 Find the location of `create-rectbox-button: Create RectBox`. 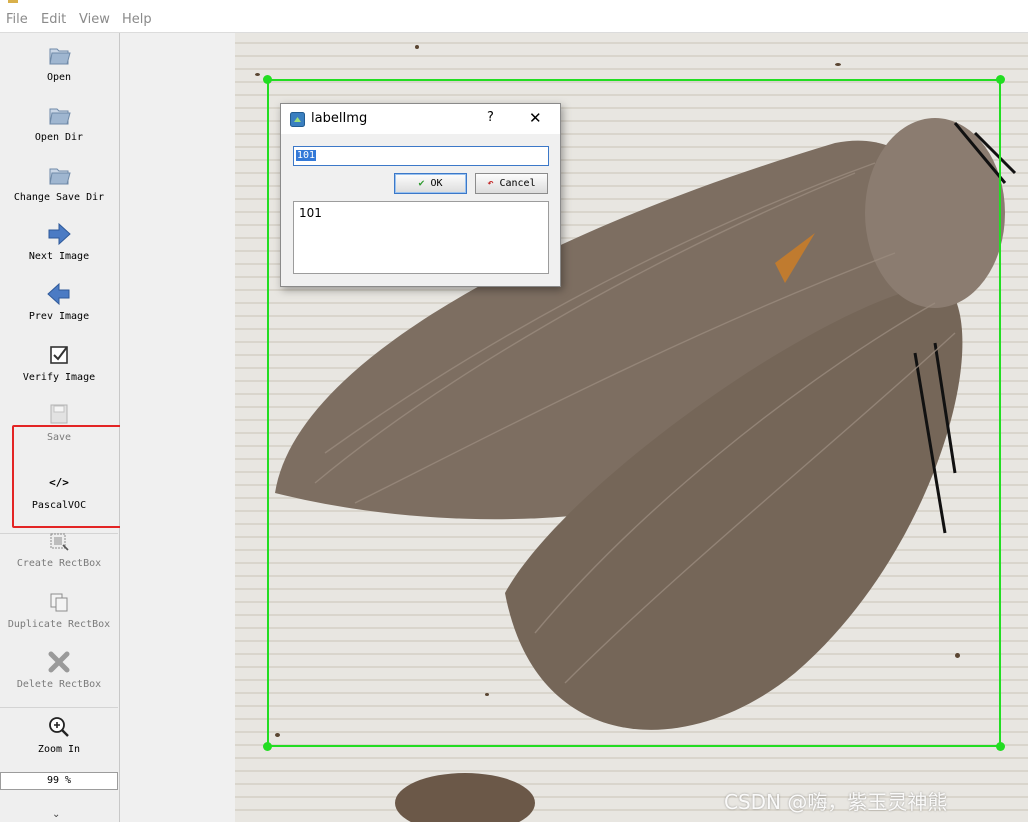

create-rectbox-button: Create RectBox is located at coordinates (59, 548).